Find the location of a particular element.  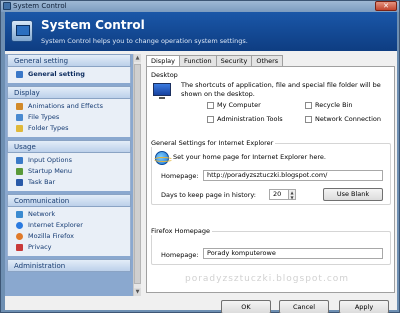

sidebar-item-firefox: Mozilla Firefox is located at coordinates (69, 236).